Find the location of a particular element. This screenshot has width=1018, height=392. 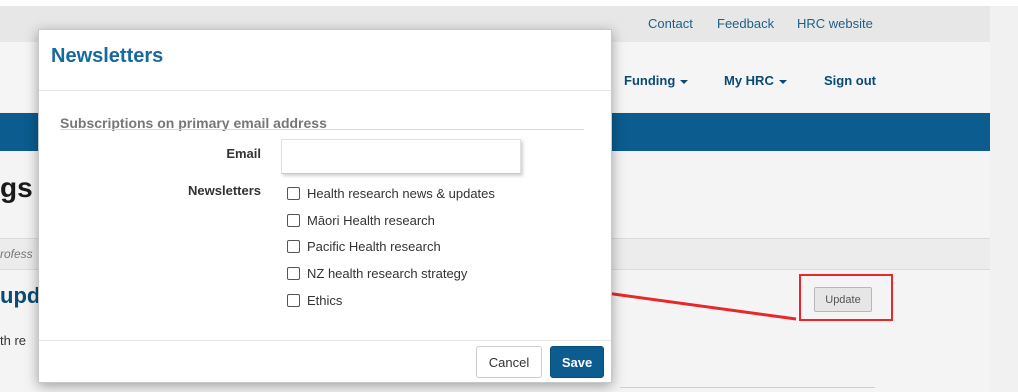

email-field is located at coordinates (401, 156).